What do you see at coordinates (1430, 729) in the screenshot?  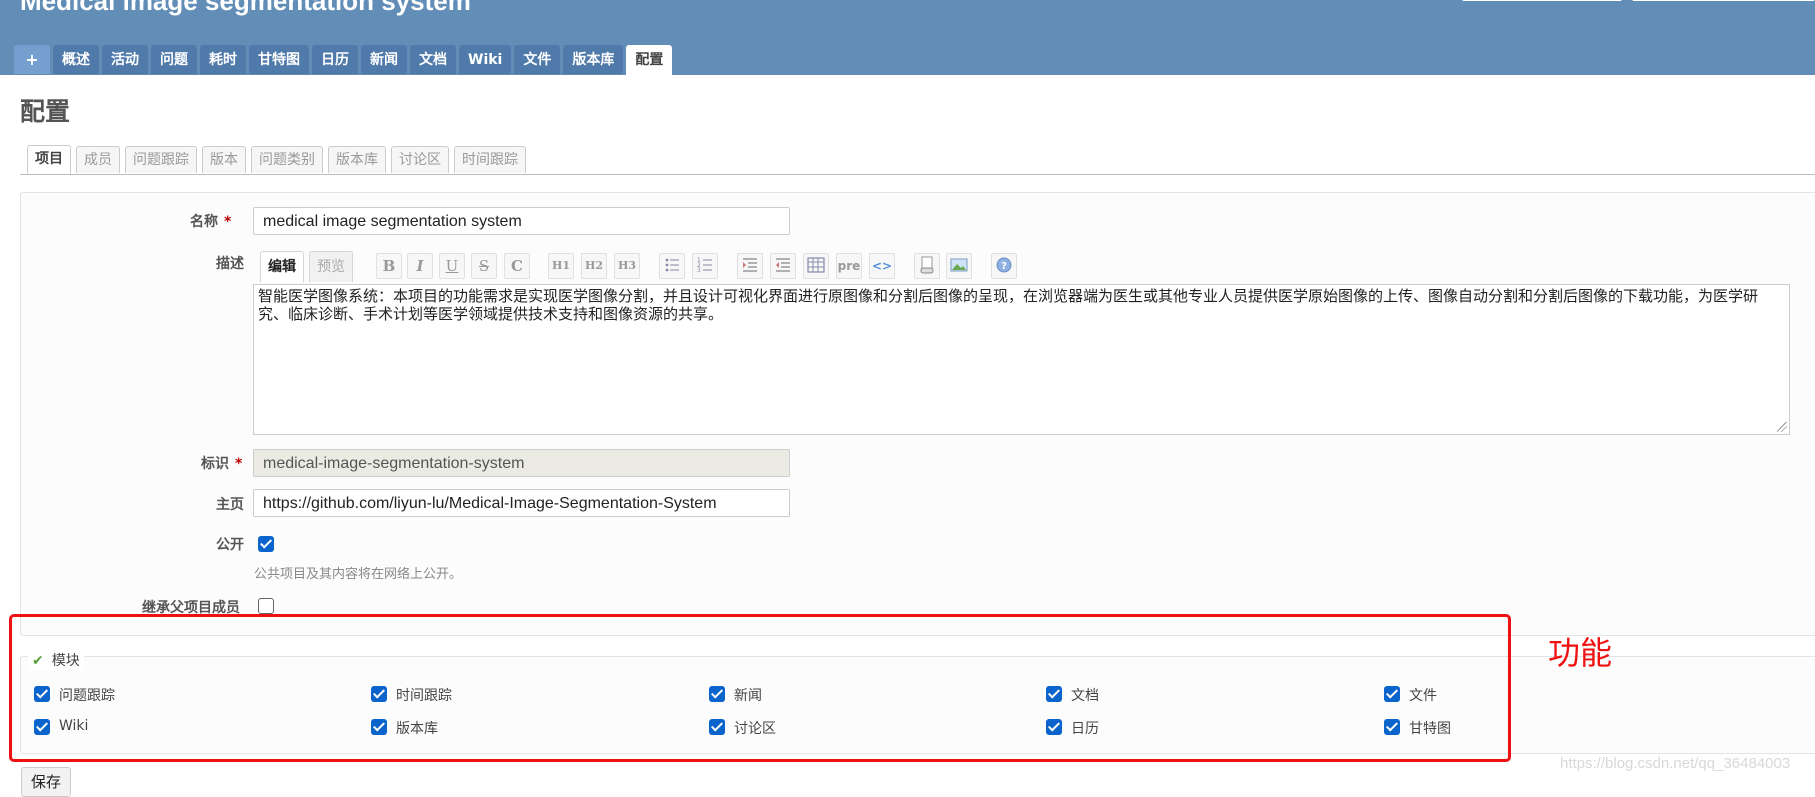 I see `module-label: 甘特图` at bounding box center [1430, 729].